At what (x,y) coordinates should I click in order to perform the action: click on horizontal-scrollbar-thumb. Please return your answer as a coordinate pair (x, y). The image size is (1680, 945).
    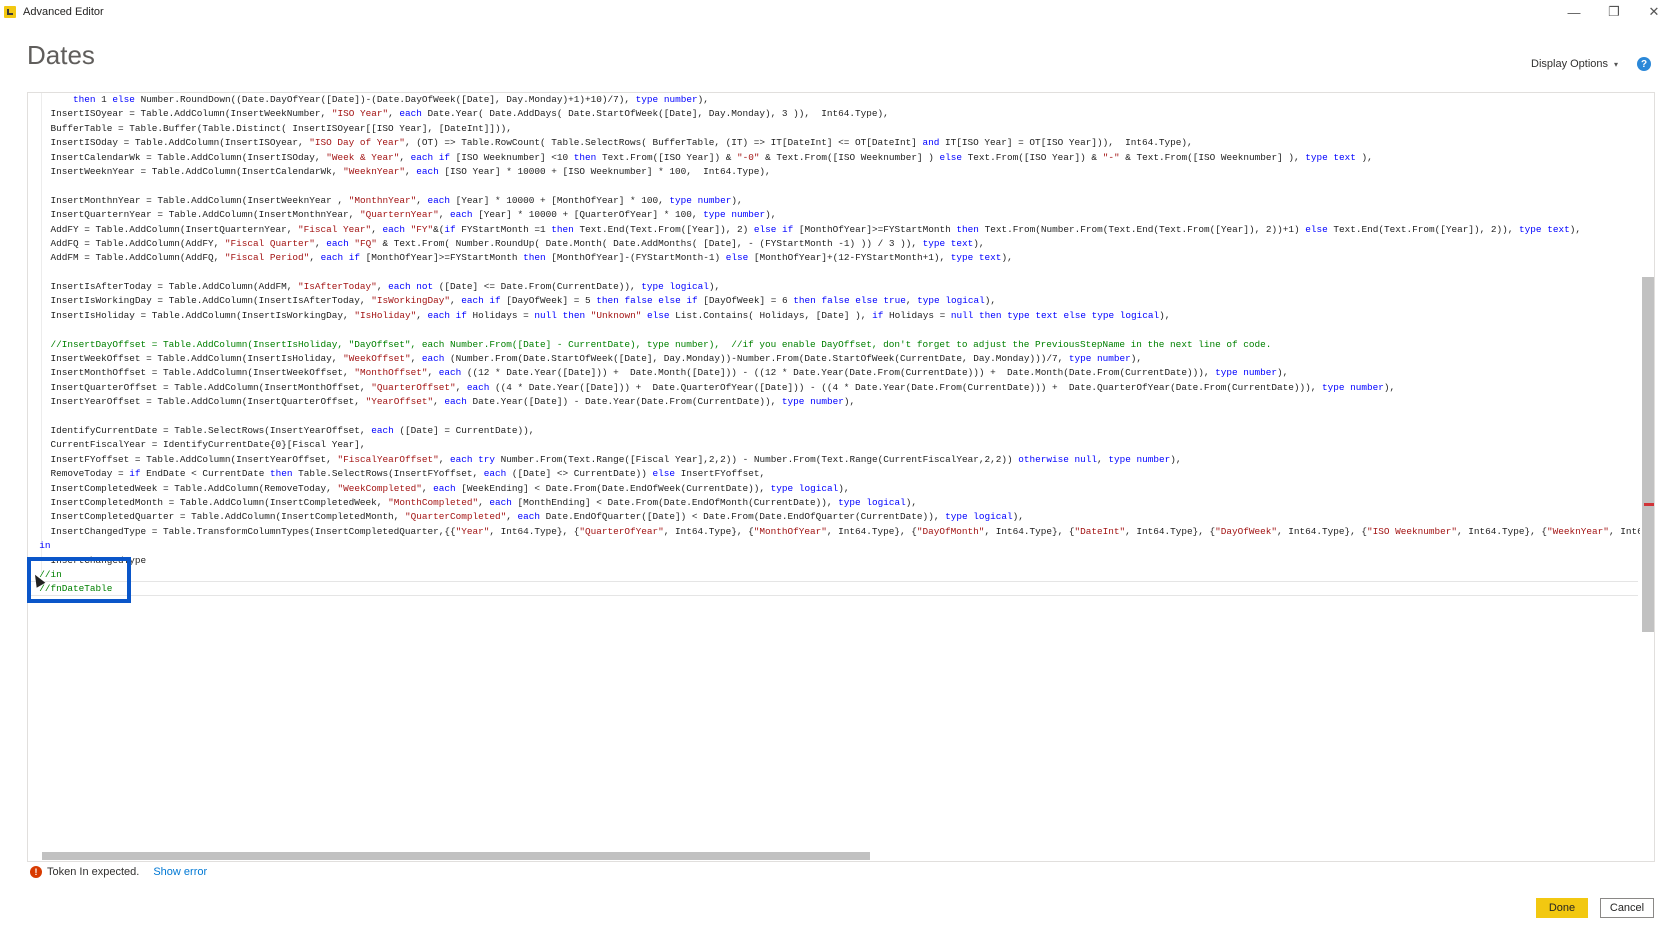
    Looking at the image, I should click on (456, 856).